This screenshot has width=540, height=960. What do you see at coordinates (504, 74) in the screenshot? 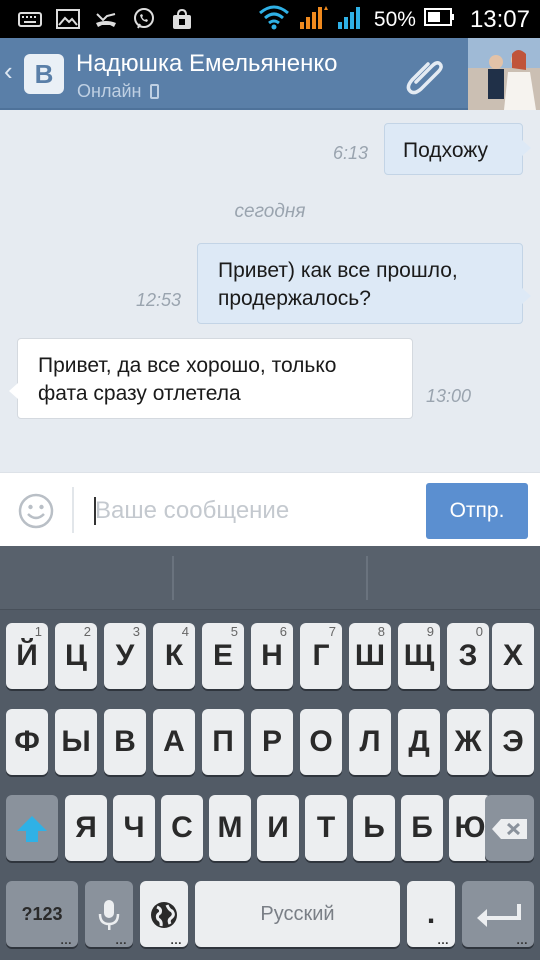
I see `avatar` at bounding box center [504, 74].